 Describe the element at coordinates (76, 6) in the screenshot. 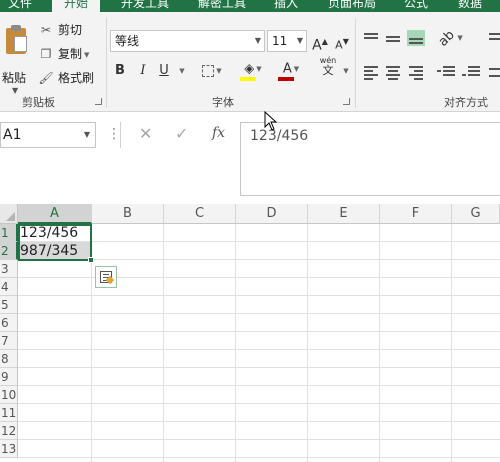

I see `tab-home: 开始` at that location.